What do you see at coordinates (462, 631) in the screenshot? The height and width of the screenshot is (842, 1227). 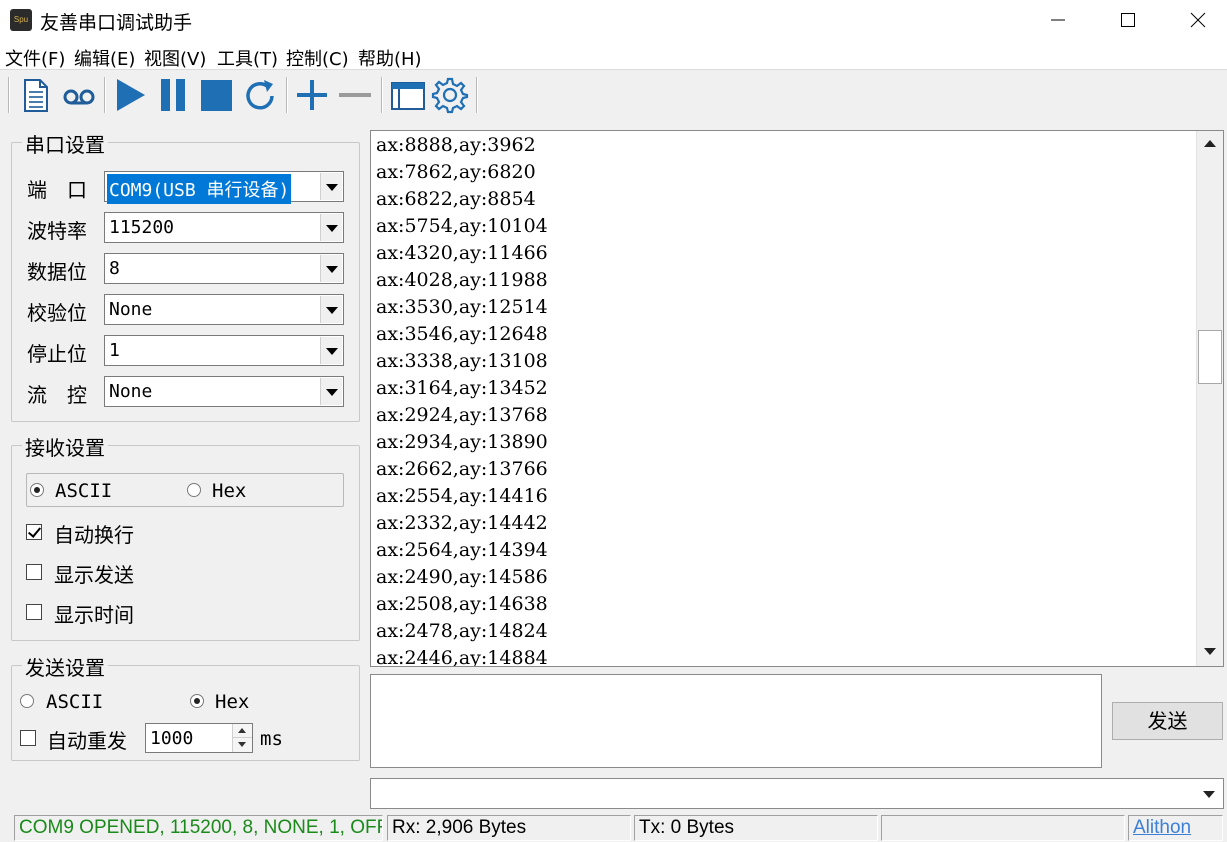 I see `receive-line: ax:2478,ay:14824` at bounding box center [462, 631].